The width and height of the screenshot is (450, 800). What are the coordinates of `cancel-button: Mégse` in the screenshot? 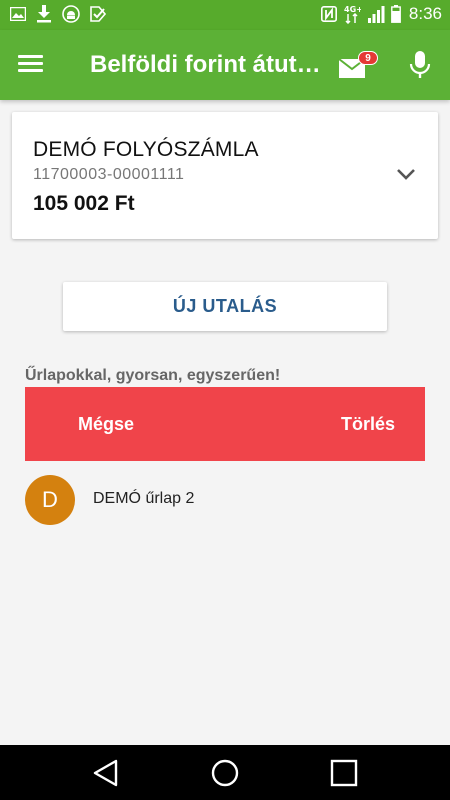 It's located at (106, 424).